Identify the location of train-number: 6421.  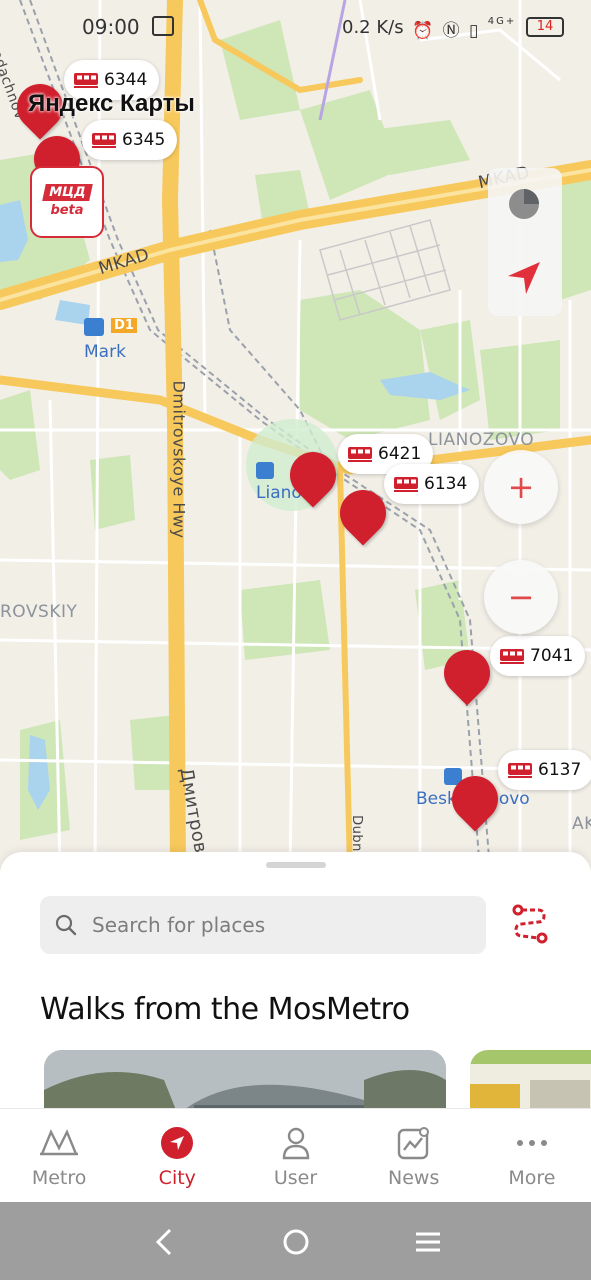
(400, 454).